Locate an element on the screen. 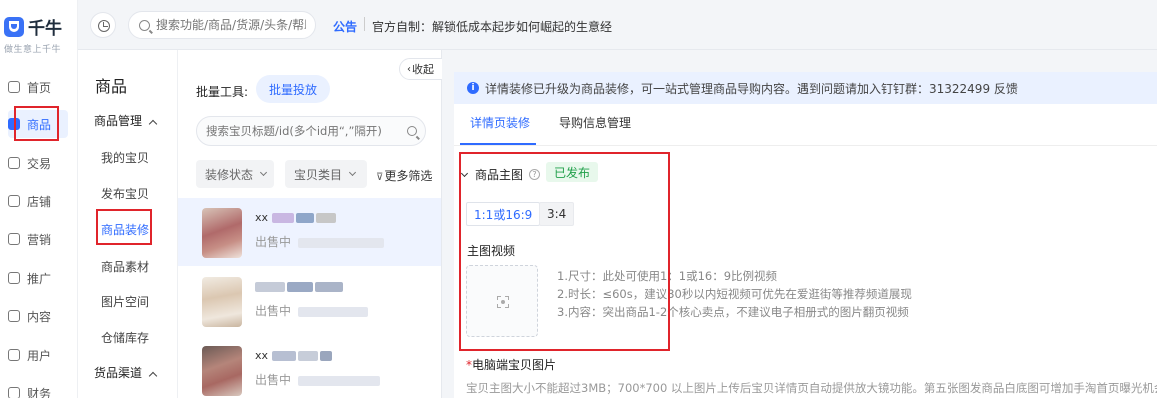 This screenshot has width=1157, height=398. info-icon: i is located at coordinates (473, 88).